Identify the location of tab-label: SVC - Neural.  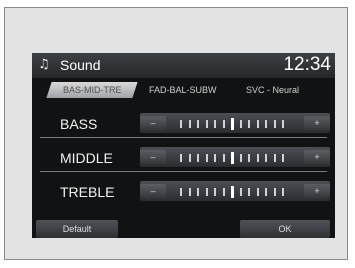
(273, 90).